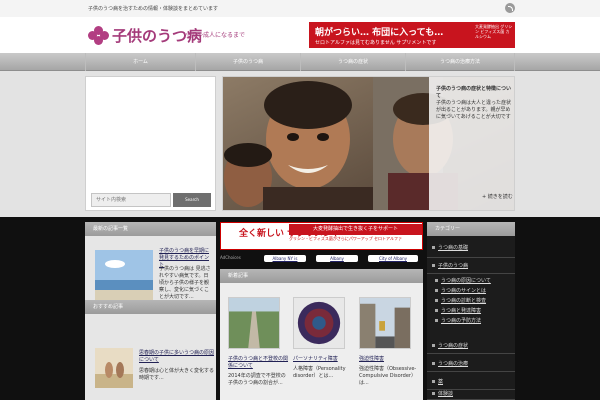 Image resolution: width=600 pixels, height=400 pixels. What do you see at coordinates (461, 311) in the screenshot?
I see `subcategory-label: うつ病と発達障害` at bounding box center [461, 311].